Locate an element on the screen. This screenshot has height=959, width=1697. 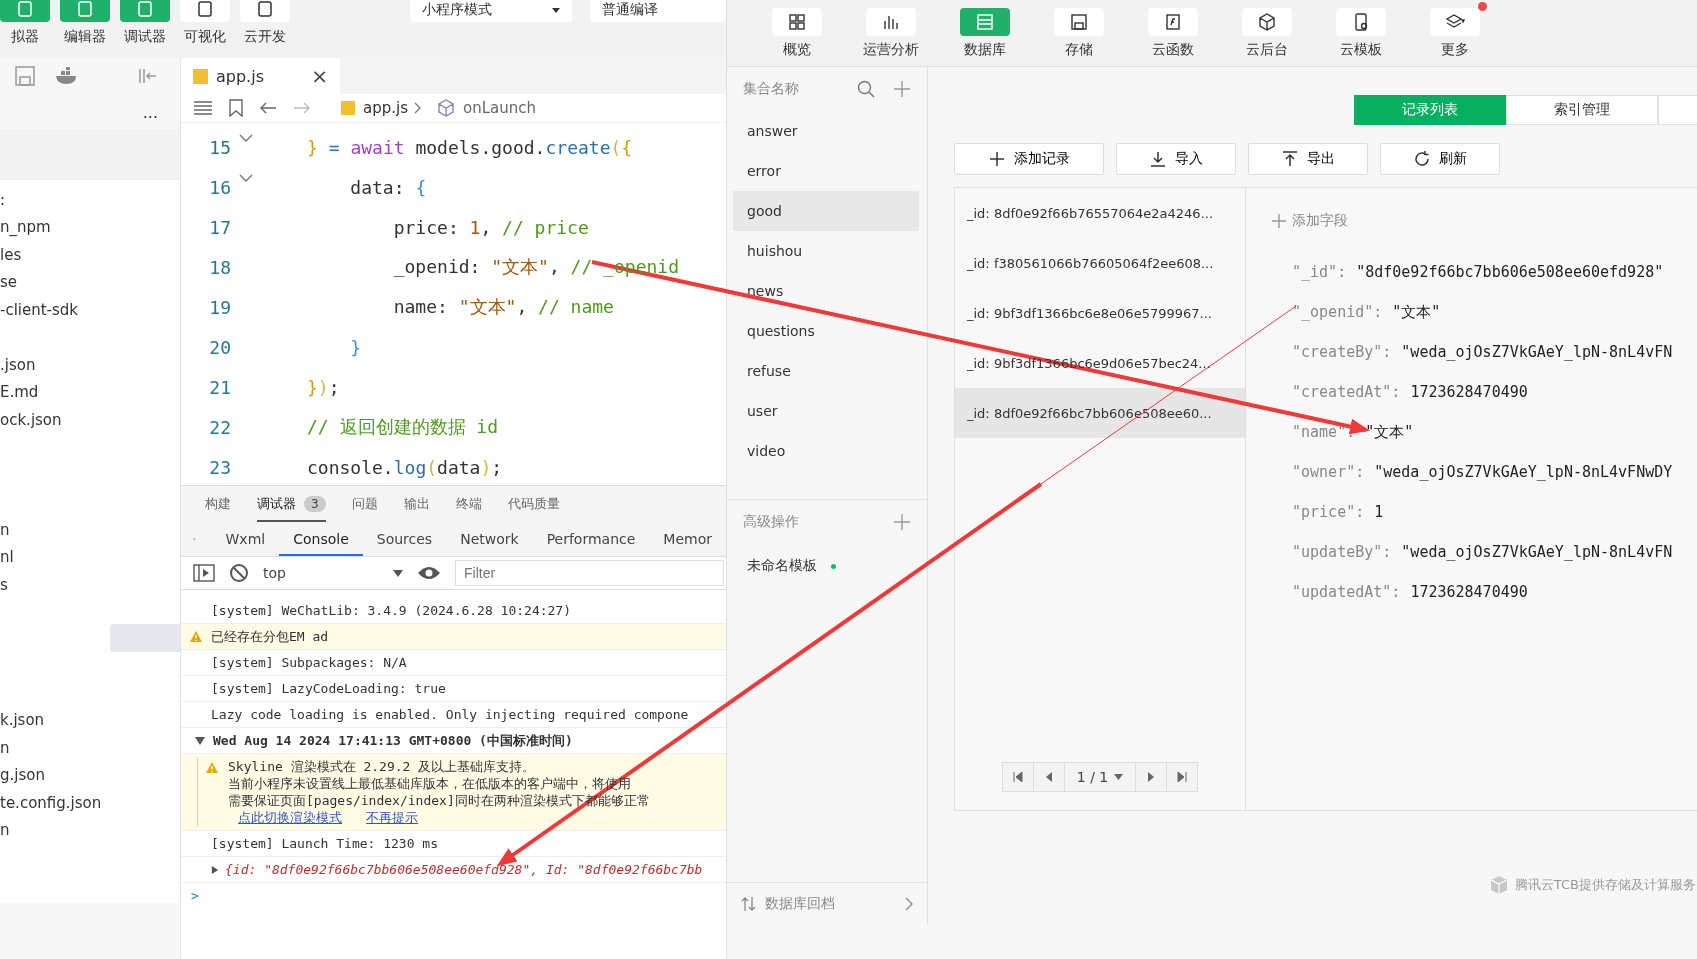
collection-item: error is located at coordinates (826, 171).